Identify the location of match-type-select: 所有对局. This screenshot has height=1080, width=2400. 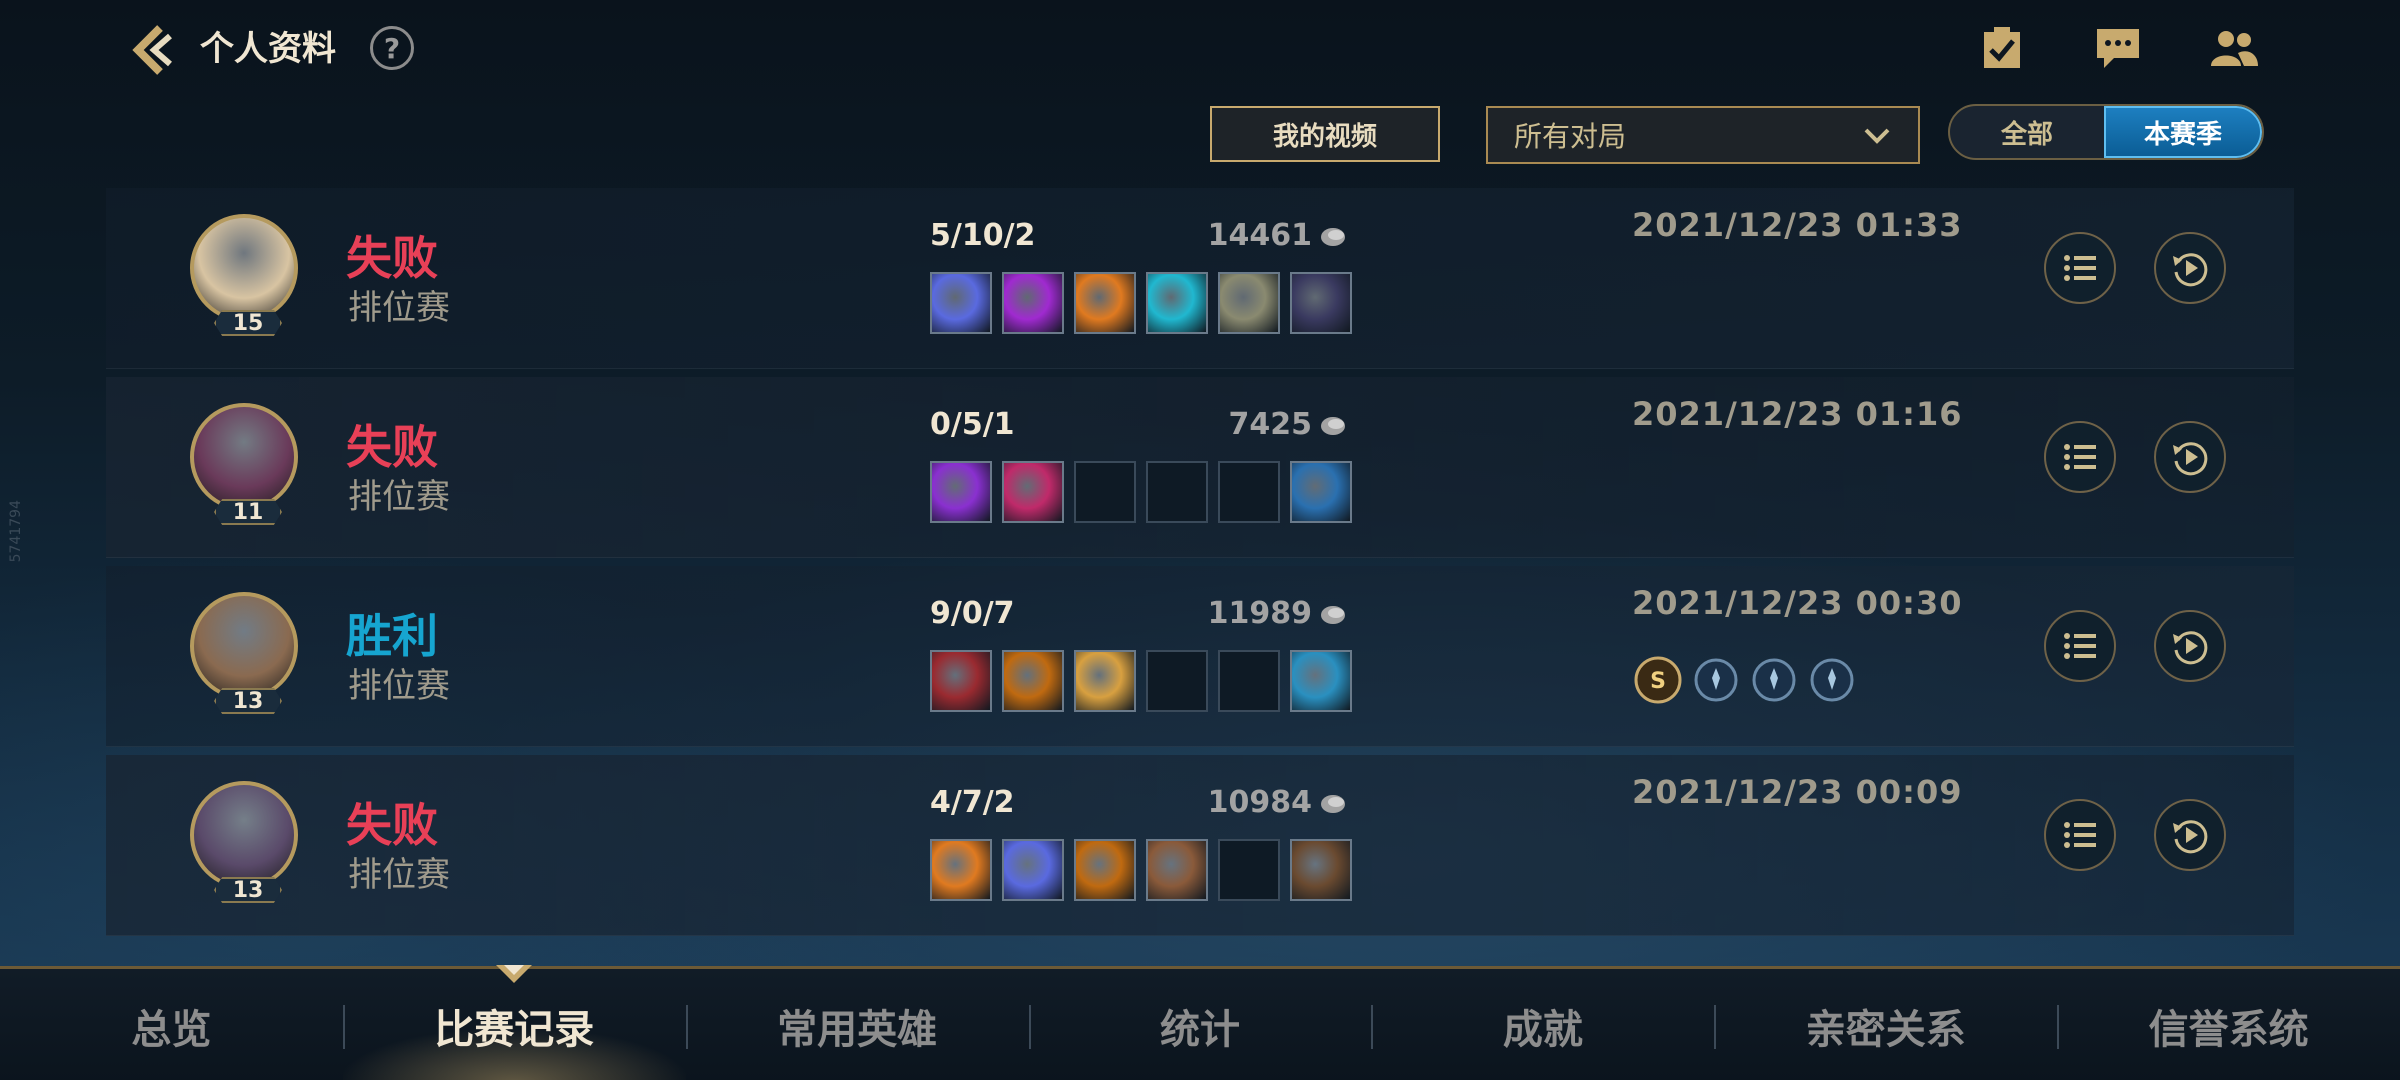
(1703, 135).